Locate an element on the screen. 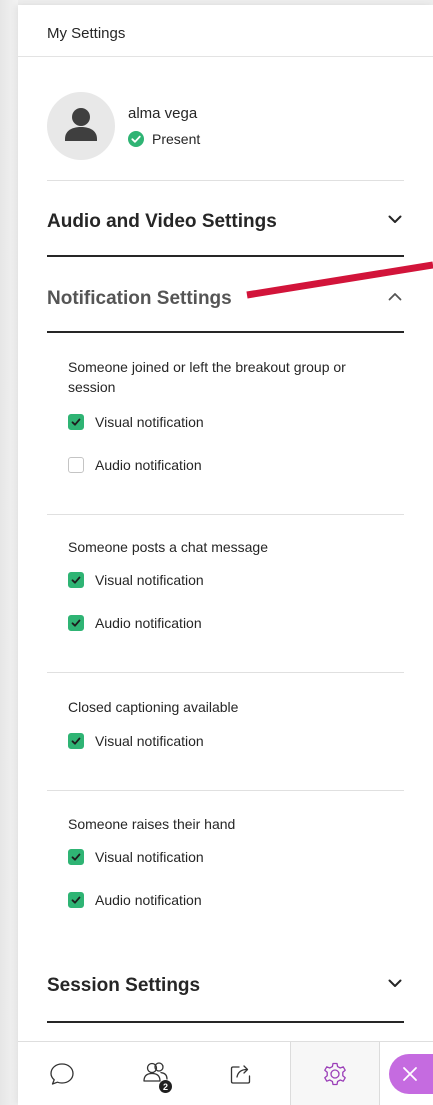  user-silhouette-icon is located at coordinates (81, 124).